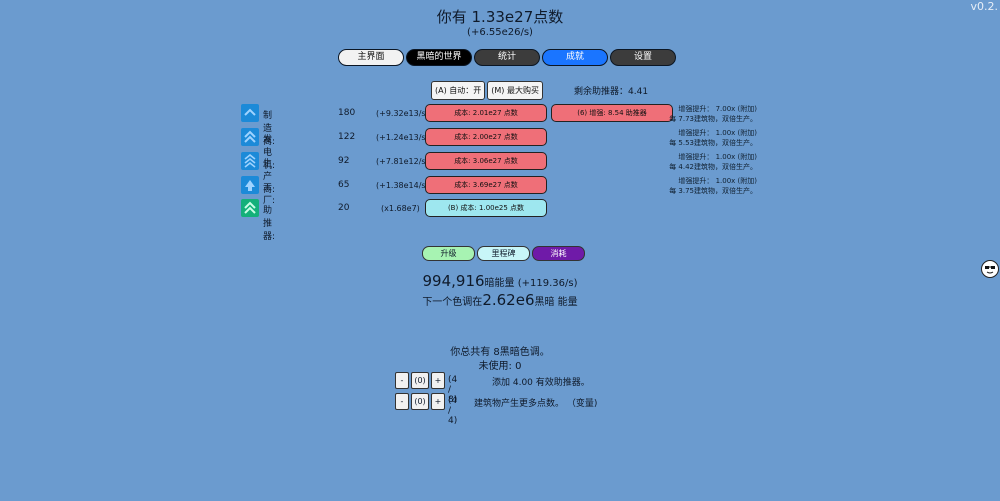 This screenshot has height=501, width=1000. What do you see at coordinates (500, 366) in the screenshot?
I see `unused-tones: 未使用: 0` at bounding box center [500, 366].